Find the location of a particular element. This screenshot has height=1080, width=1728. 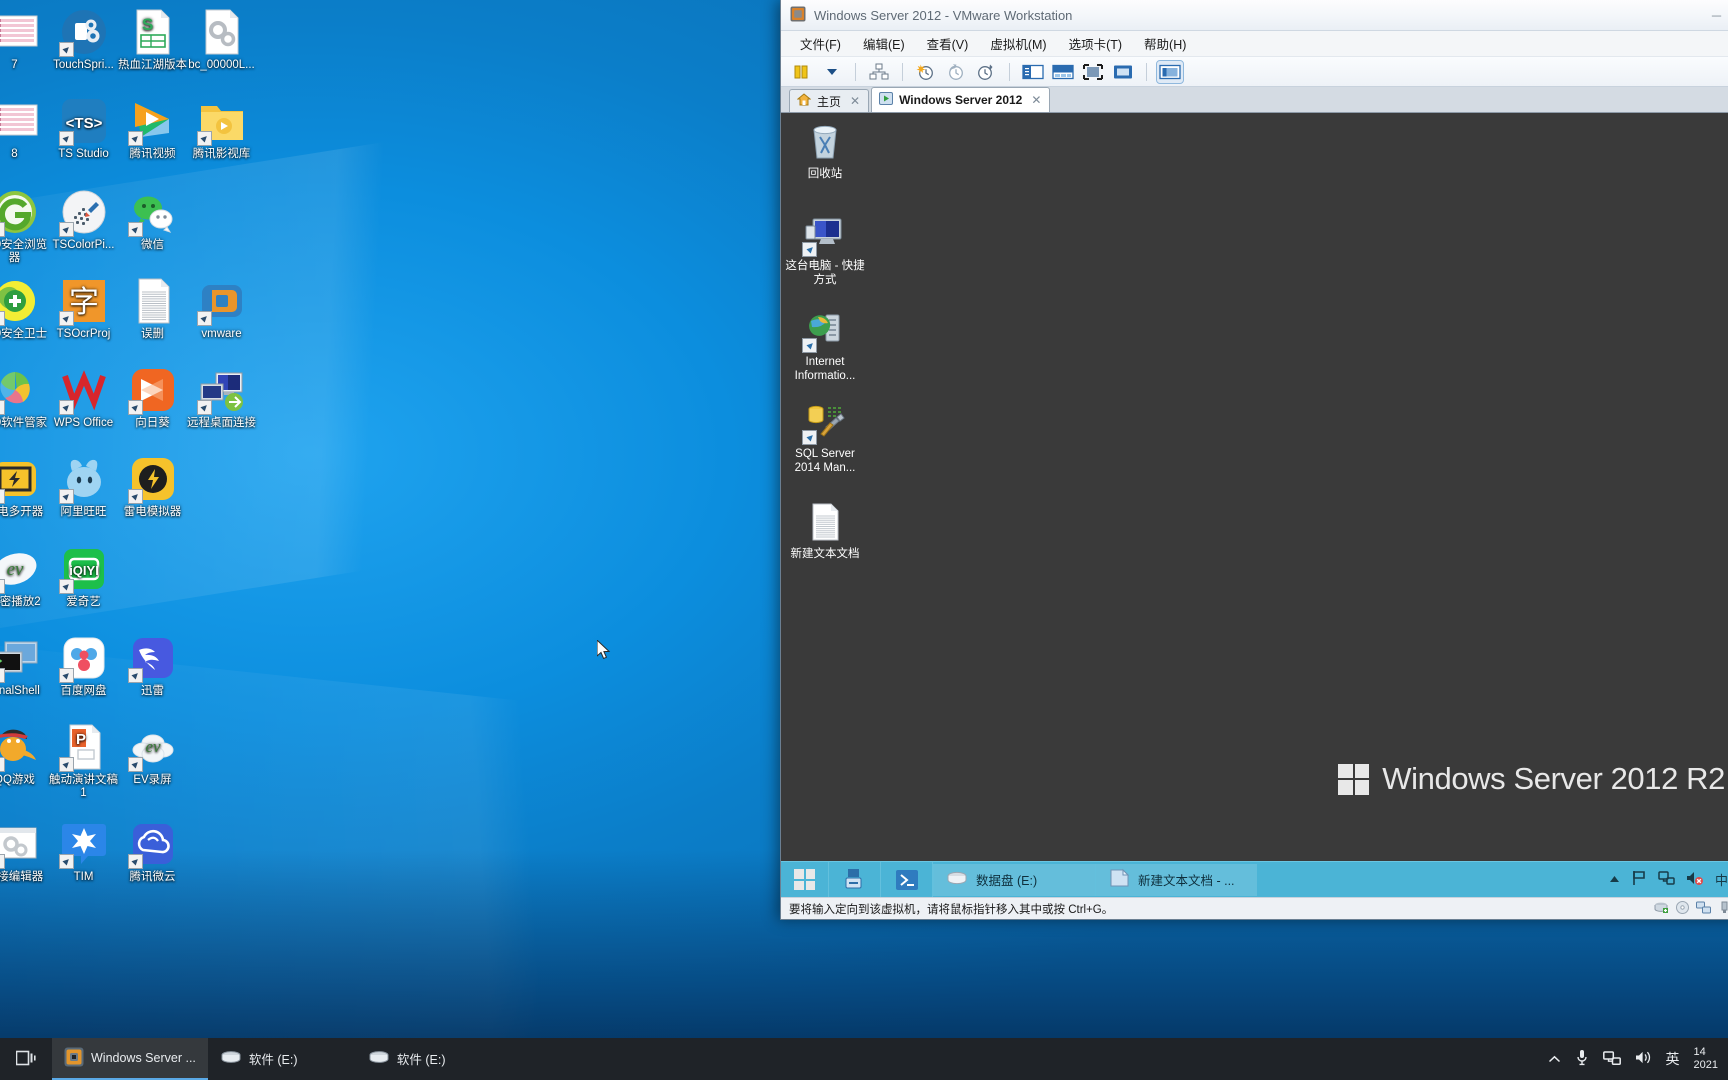

host-desktop-icon-connection-editor-icon: 连接编辑器 is located at coordinates (24, 852).